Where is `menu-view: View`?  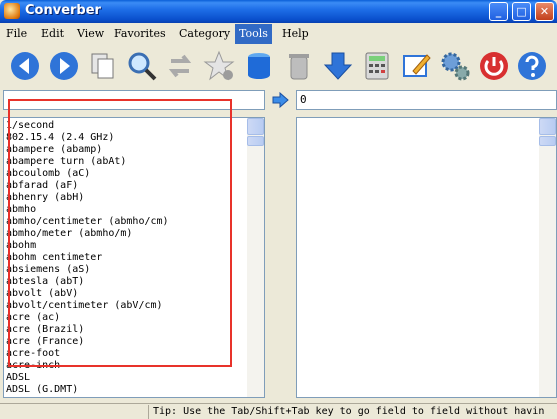 menu-view: View is located at coordinates (90, 34).